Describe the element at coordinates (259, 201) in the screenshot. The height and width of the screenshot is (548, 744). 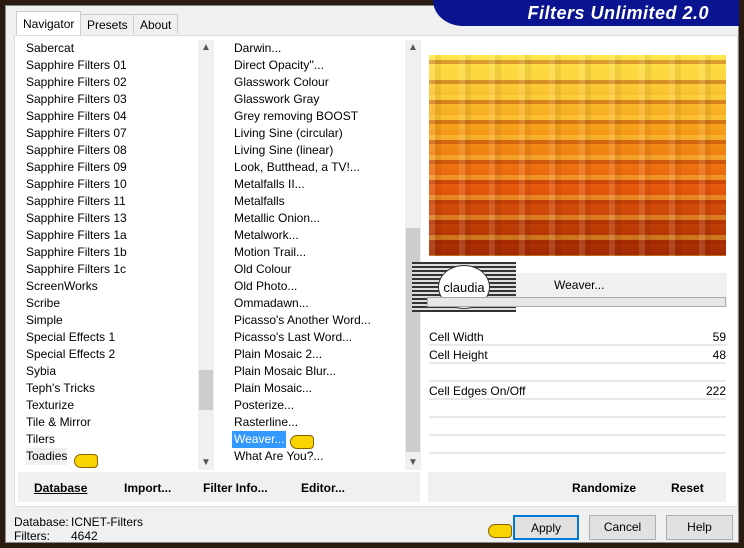
I see `list-item: Metalfalls` at that location.